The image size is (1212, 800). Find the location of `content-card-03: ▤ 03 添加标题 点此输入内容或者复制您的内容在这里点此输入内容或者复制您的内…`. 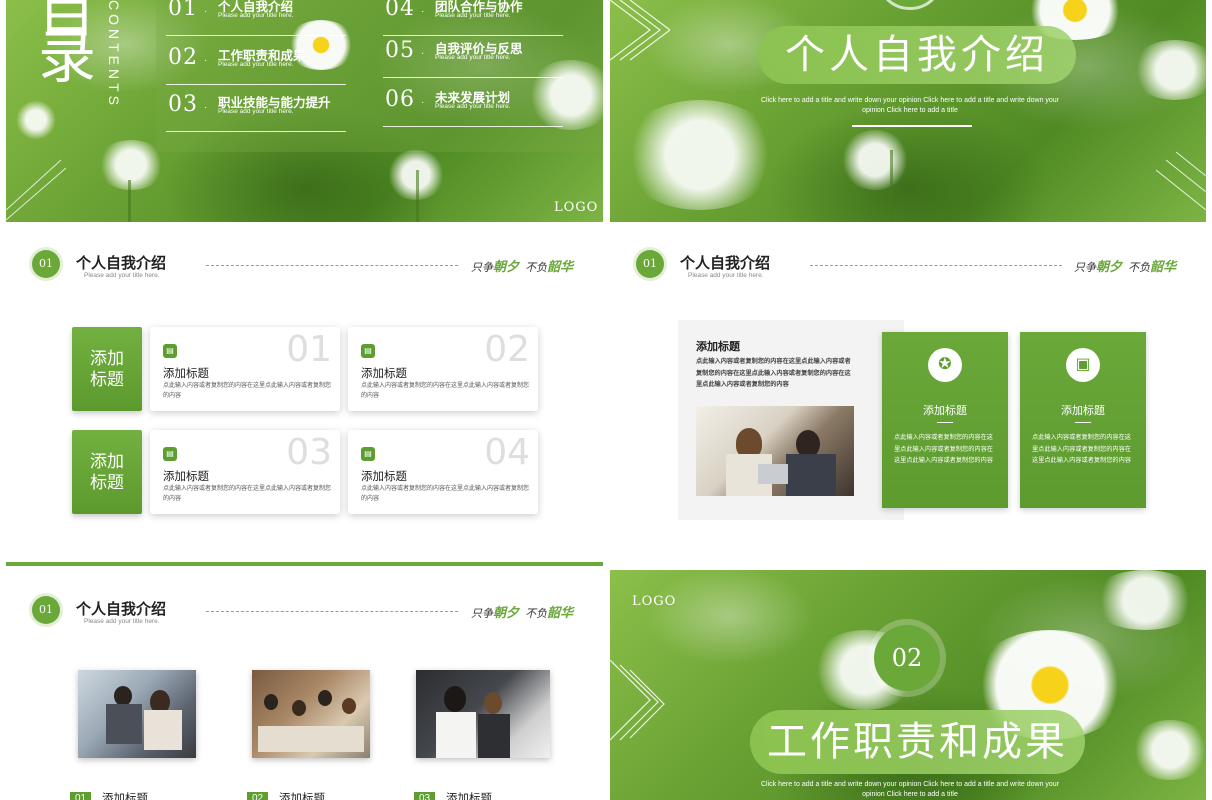

content-card-03: ▤ 03 添加标题 点此输入内容或者复制您的内容在这里点此输入内容或者复制您的内… is located at coordinates (245, 472).